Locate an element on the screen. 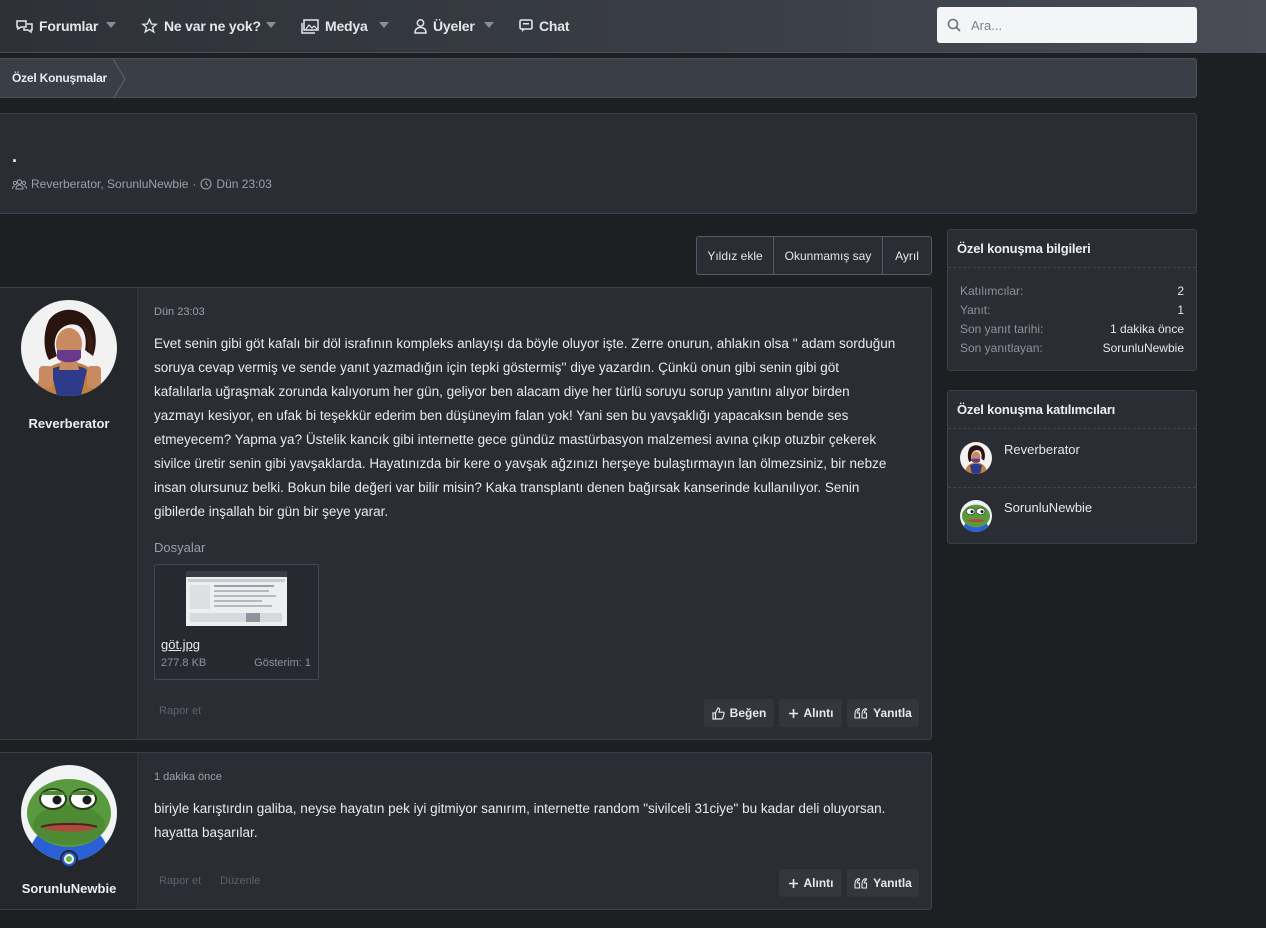 The height and width of the screenshot is (928, 1266). search-icon is located at coordinates (954, 25).